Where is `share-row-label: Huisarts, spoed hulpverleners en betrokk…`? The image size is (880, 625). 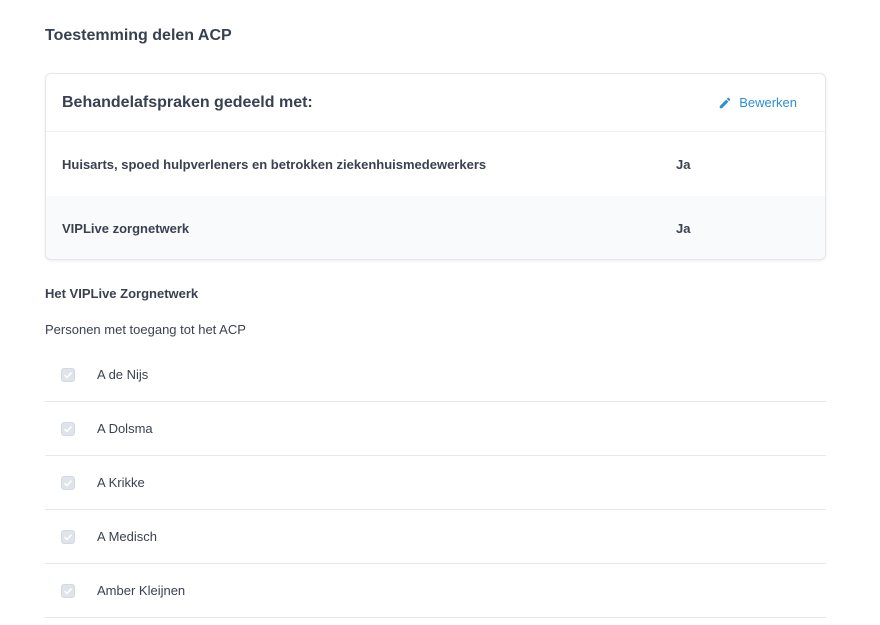
share-row-label: Huisarts, spoed hulpverleners en betrokk… is located at coordinates (274, 164).